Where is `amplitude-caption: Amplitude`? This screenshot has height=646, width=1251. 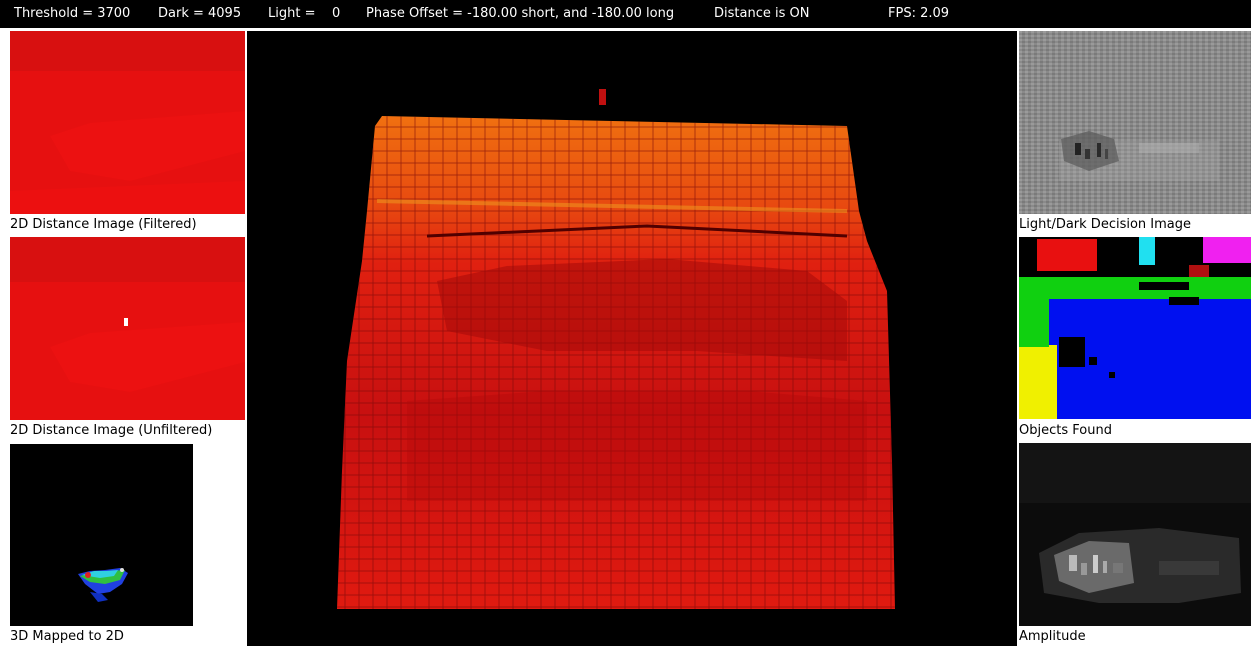
amplitude-caption: Amplitude is located at coordinates (1052, 636).